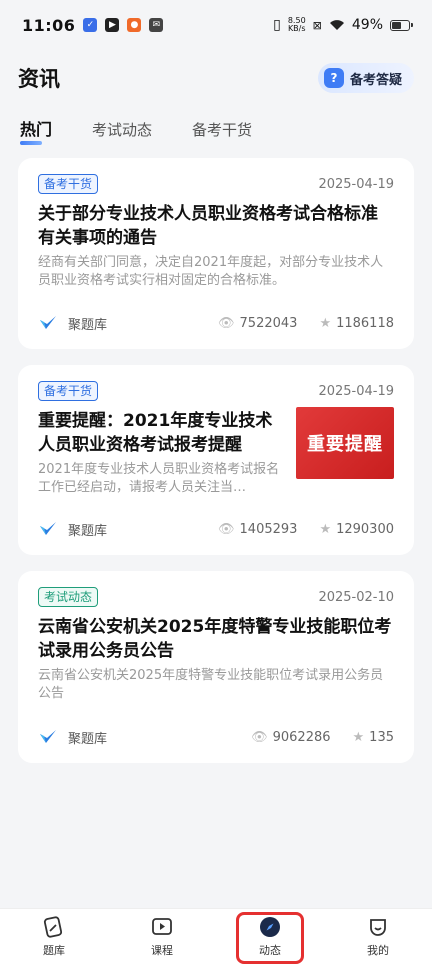 Image resolution: width=432 pixels, height=964 pixels. I want to click on star-count: 1186118, so click(365, 323).